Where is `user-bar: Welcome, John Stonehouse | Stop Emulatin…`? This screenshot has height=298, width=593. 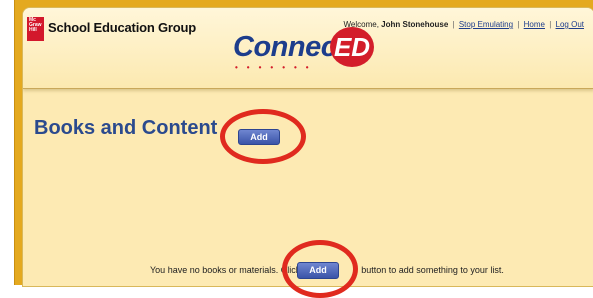
user-bar: Welcome, John Stonehouse | Stop Emulatin… is located at coordinates (464, 24).